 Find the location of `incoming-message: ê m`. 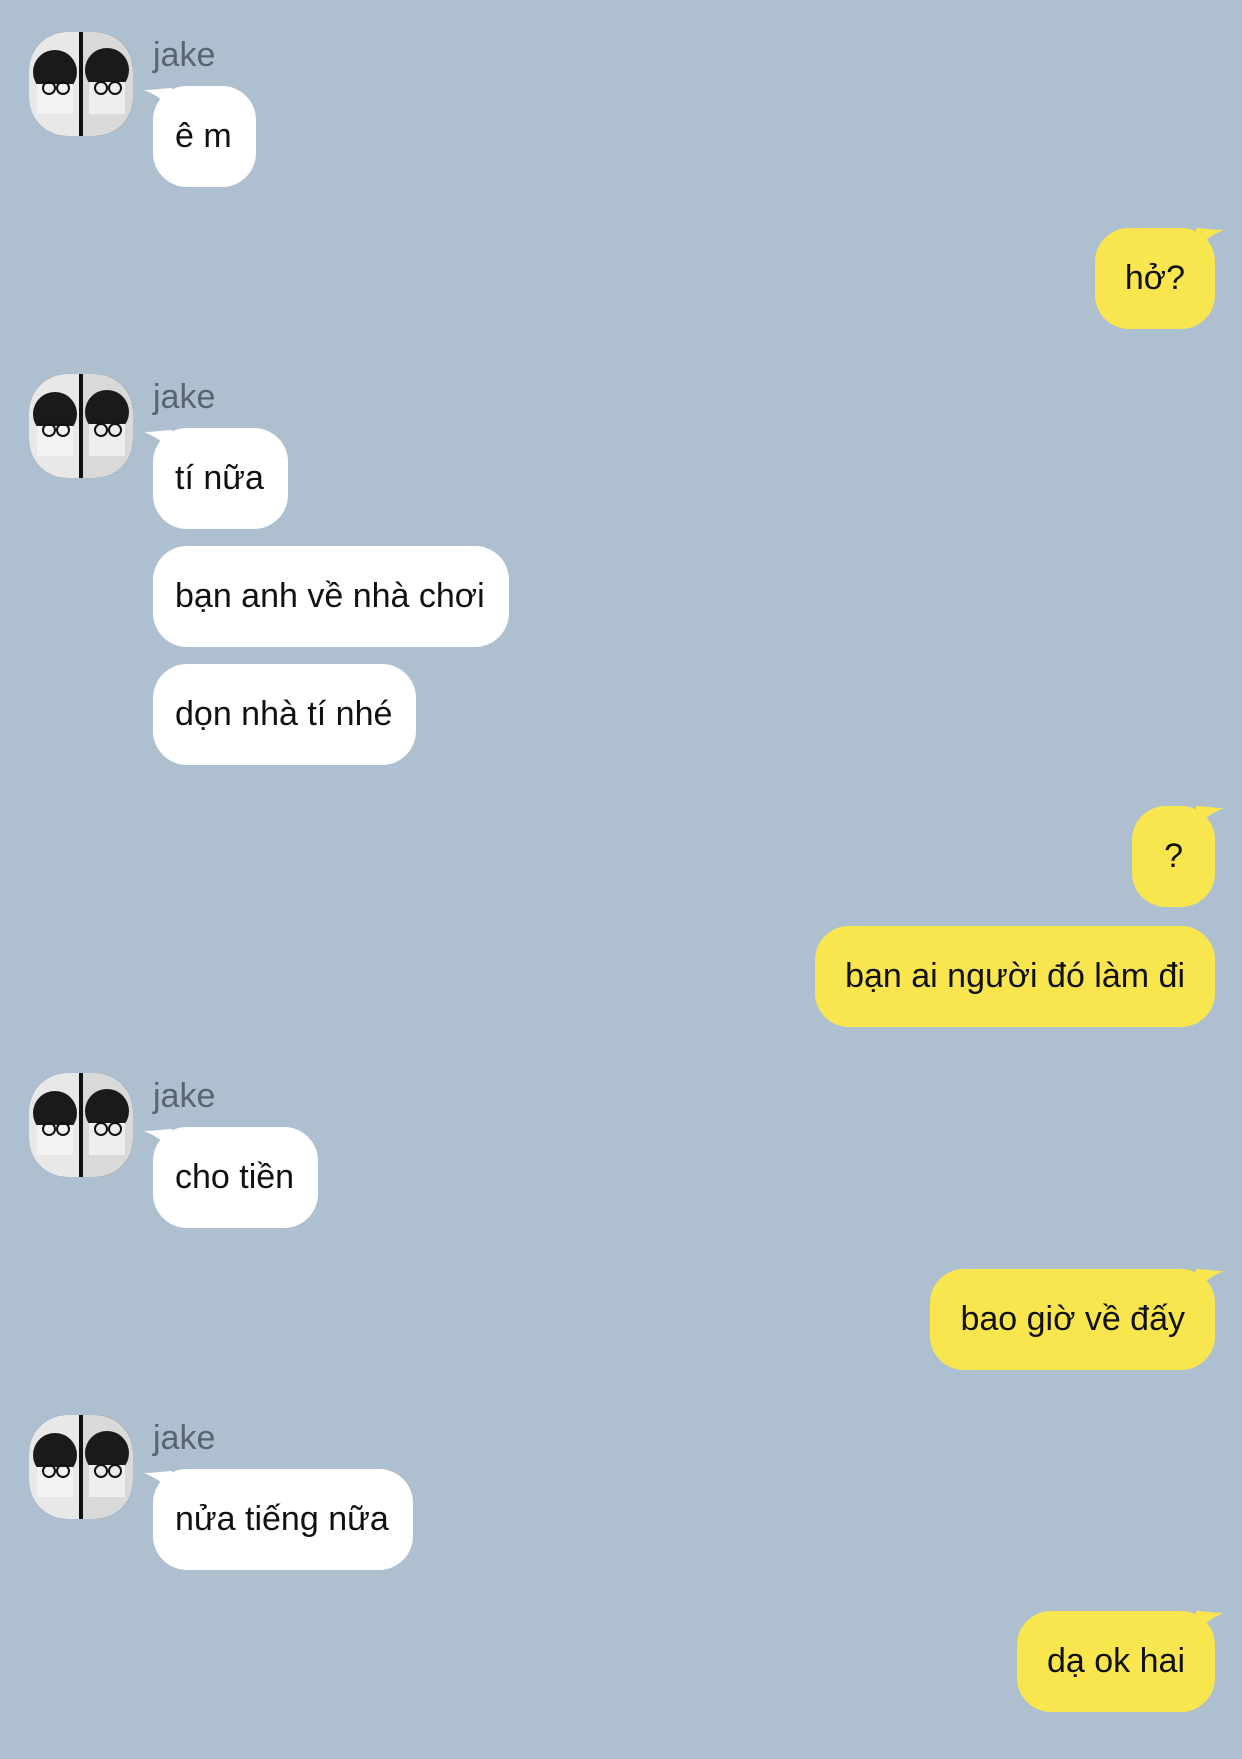

incoming-message: ê m is located at coordinates (204, 136).